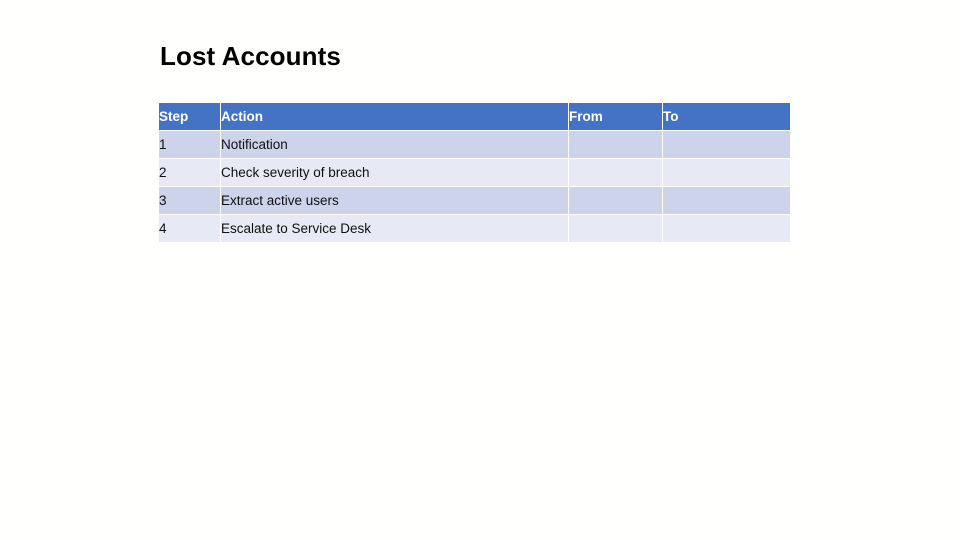  I want to click on table-header: Step Action From To, so click(474, 116).